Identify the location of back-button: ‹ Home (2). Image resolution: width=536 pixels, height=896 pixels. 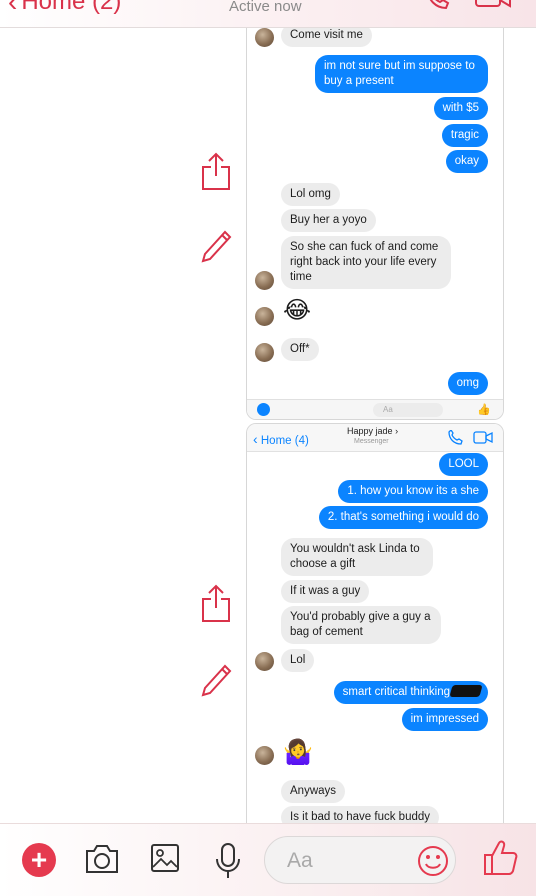
(64, 8).